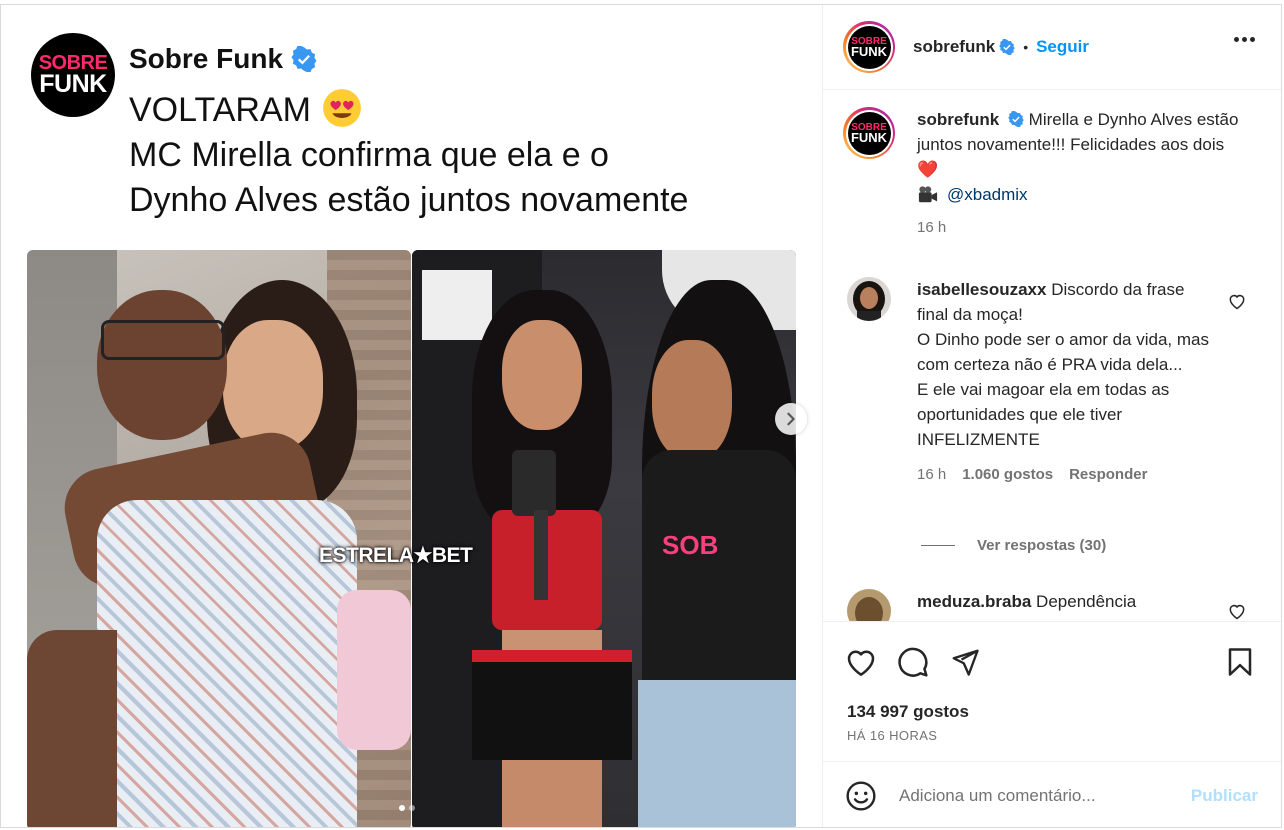  What do you see at coordinates (396, 555) in the screenshot?
I see `sponsor-watermark: ESTRELA★BET` at bounding box center [396, 555].